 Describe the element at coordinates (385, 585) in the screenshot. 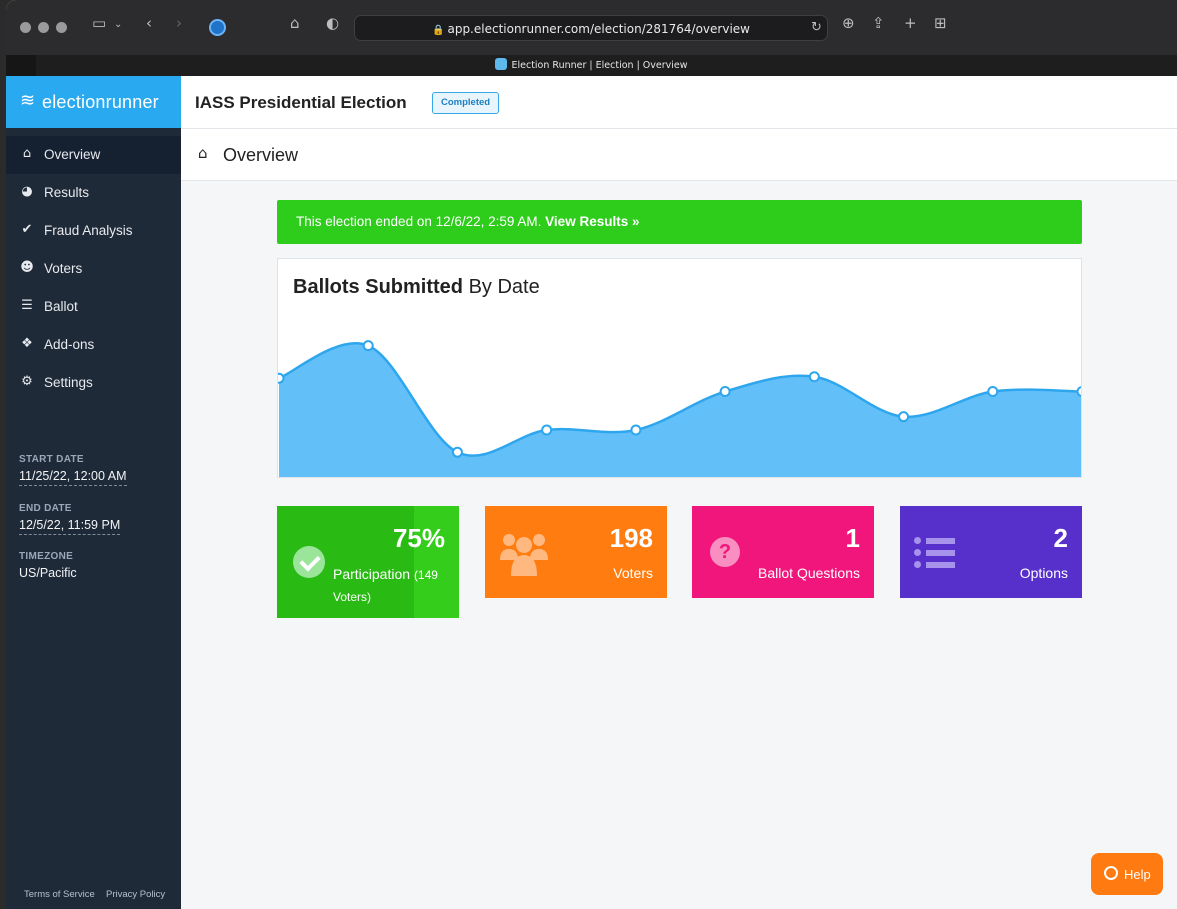

I see `participation-label: Participation (149 Voters)` at that location.